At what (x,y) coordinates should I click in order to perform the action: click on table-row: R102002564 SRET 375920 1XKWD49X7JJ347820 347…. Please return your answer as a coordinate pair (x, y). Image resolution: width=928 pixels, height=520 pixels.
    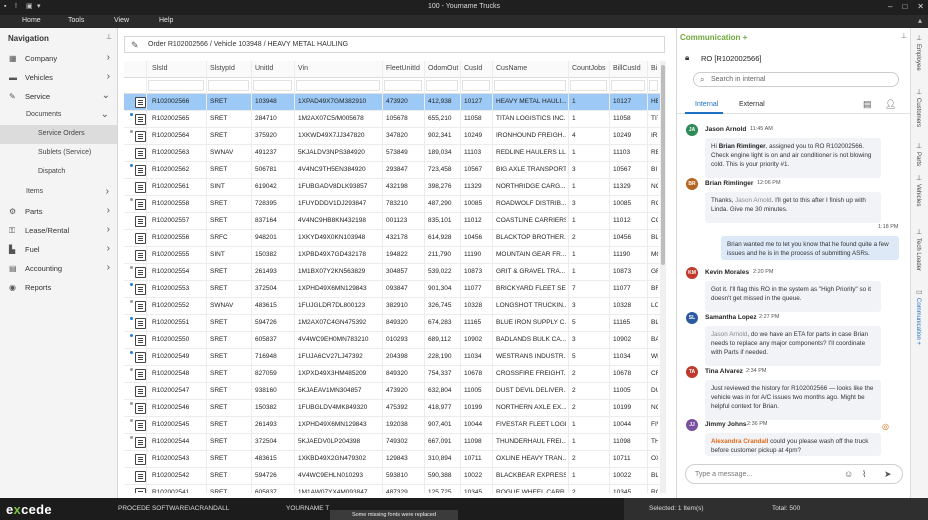
    Looking at the image, I should click on (392, 136).